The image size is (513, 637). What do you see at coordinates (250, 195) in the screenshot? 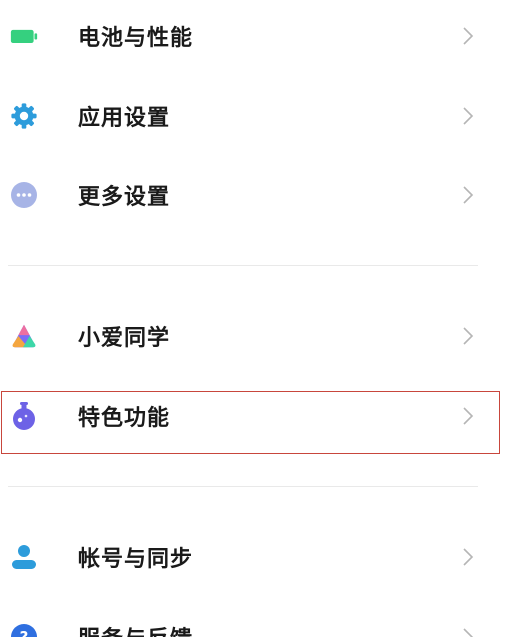
I see `settings-item-more-settings: 更多设置` at bounding box center [250, 195].